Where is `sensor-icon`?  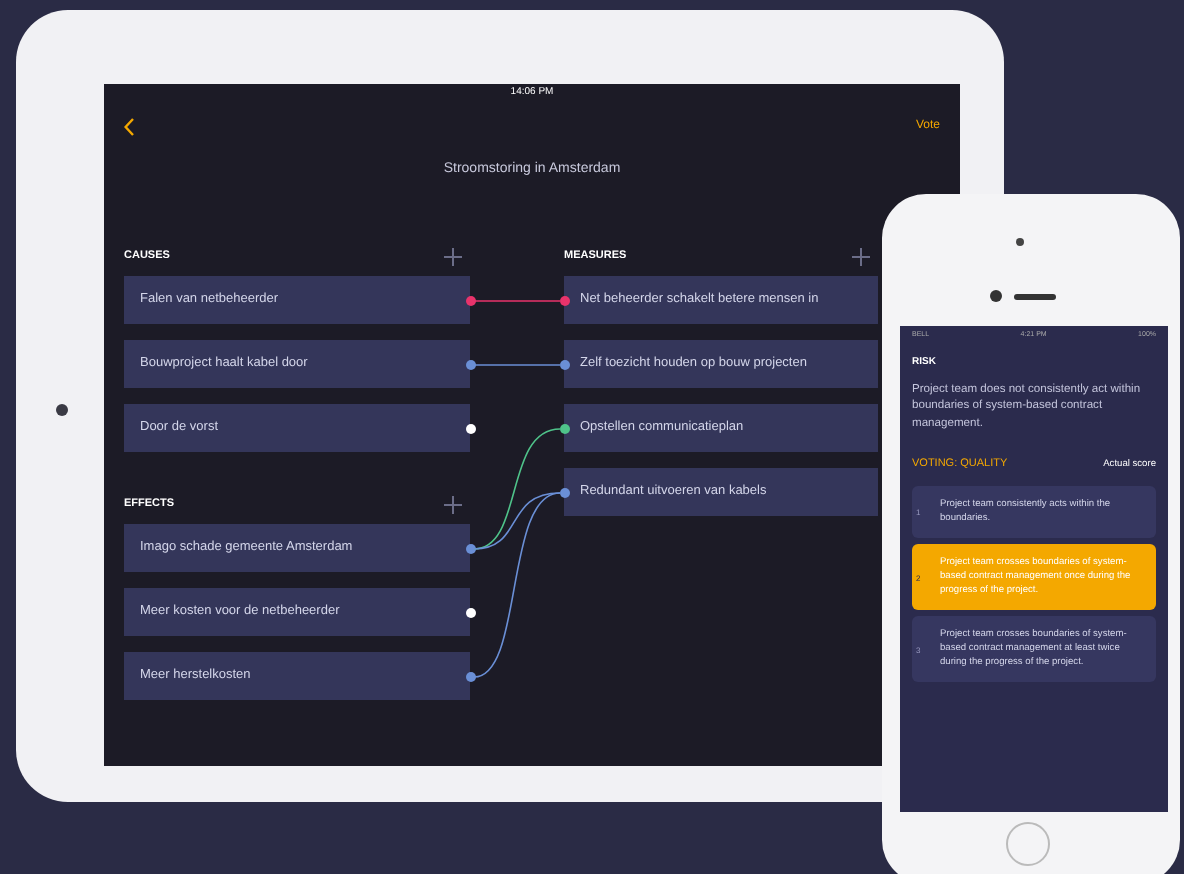 sensor-icon is located at coordinates (1020, 242).